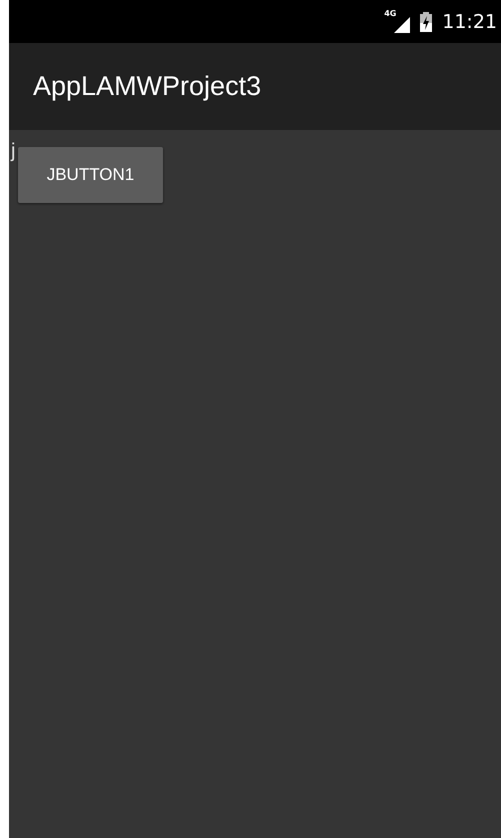 The height and width of the screenshot is (838, 501). What do you see at coordinates (90, 175) in the screenshot?
I see `jbutton: JBUTTON1` at bounding box center [90, 175].